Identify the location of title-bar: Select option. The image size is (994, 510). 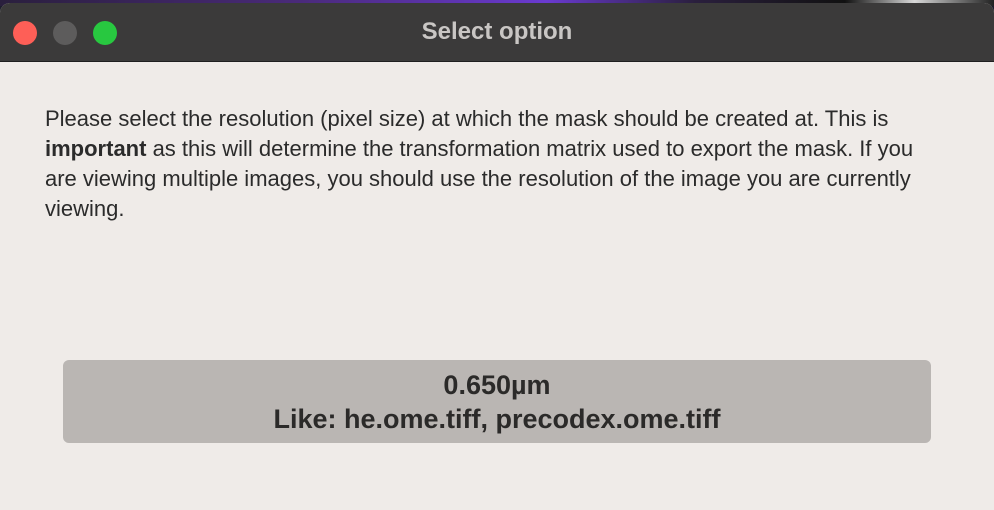
(497, 32).